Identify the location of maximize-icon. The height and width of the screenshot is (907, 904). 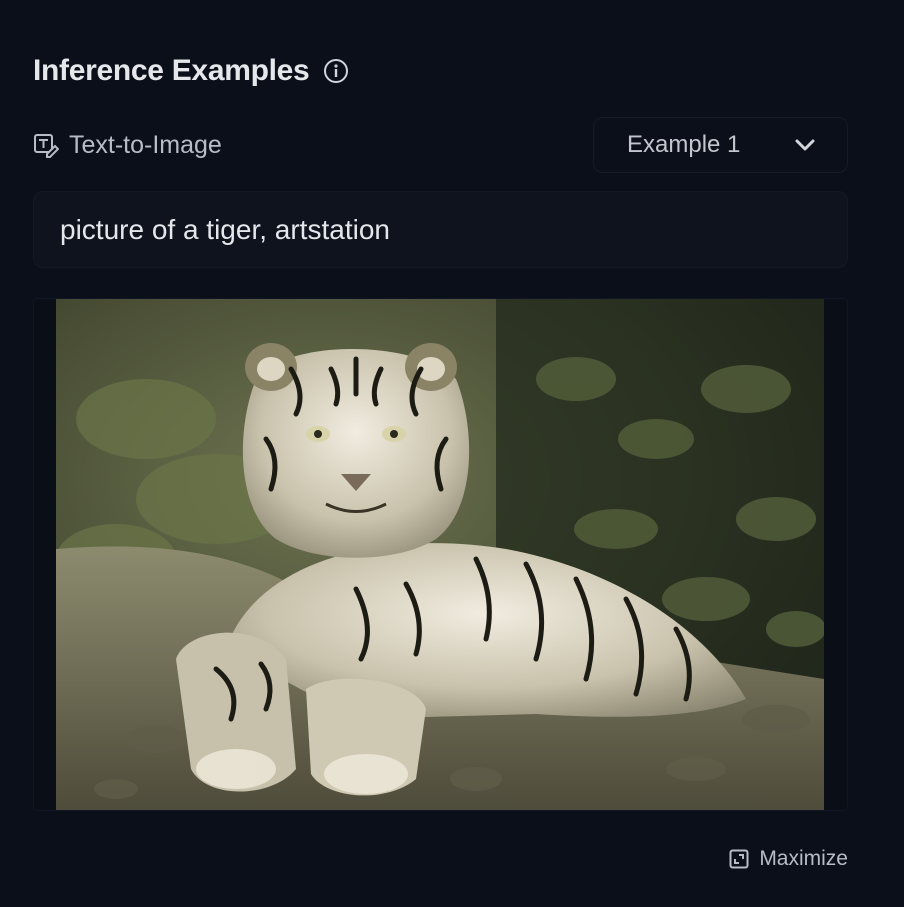
(739, 859).